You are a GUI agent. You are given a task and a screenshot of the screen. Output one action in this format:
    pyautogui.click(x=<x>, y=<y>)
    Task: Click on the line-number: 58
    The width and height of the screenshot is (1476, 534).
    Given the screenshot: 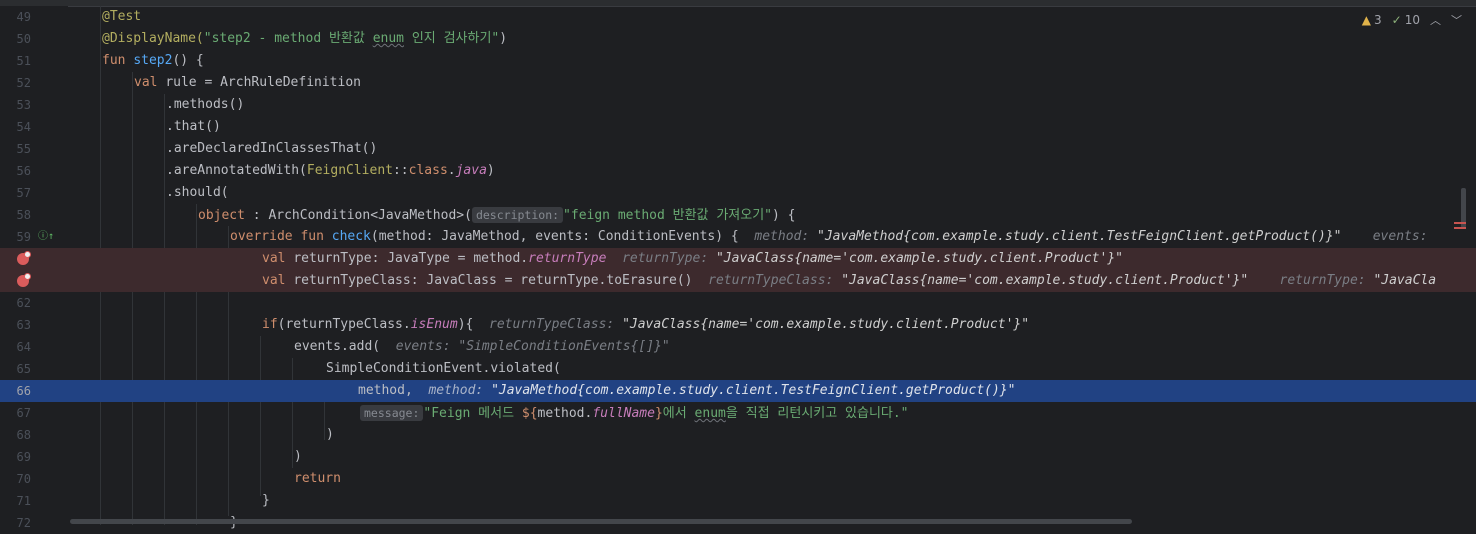 What is the action you would take?
    pyautogui.click(x=23, y=215)
    